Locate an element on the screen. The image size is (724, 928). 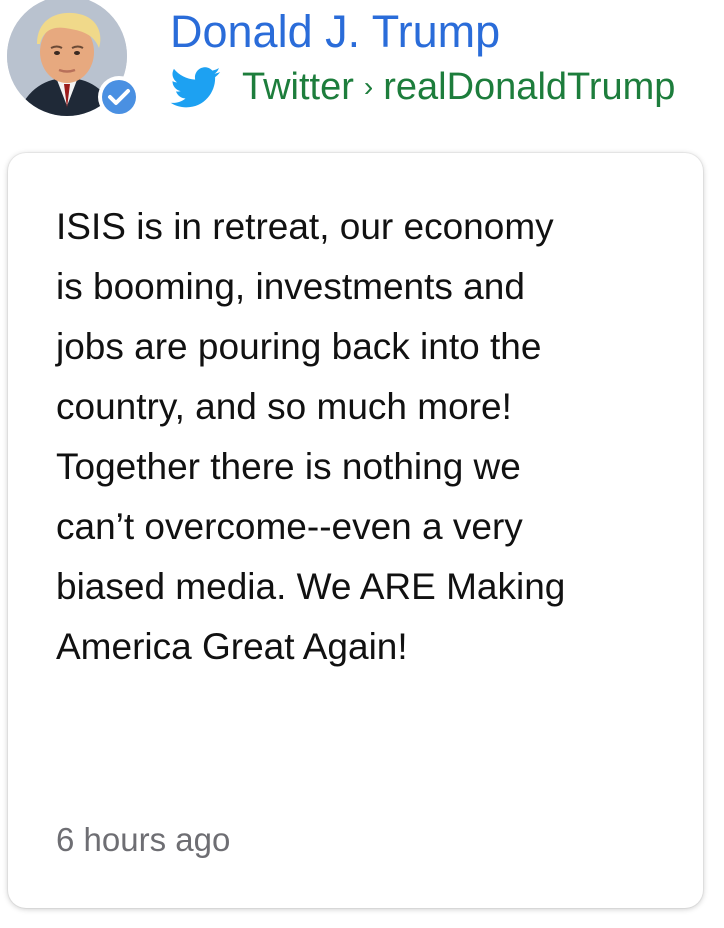
tweet-line: is booming, investments and is located at coordinates (290, 286).